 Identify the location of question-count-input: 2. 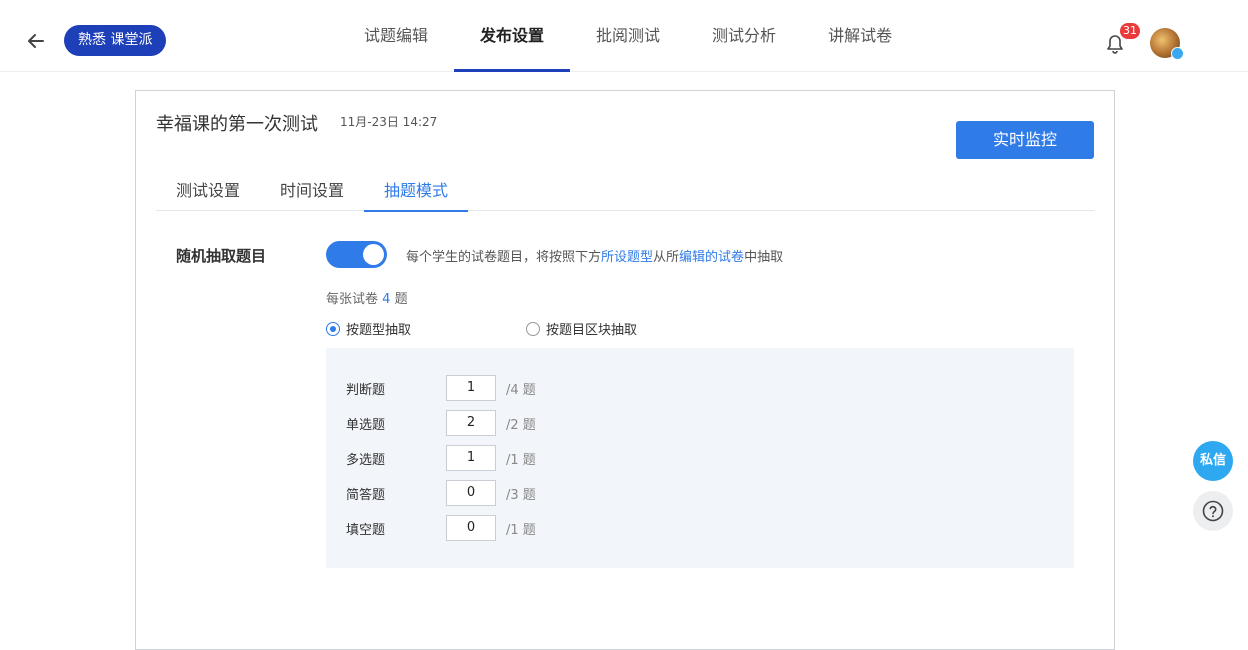
(471, 423).